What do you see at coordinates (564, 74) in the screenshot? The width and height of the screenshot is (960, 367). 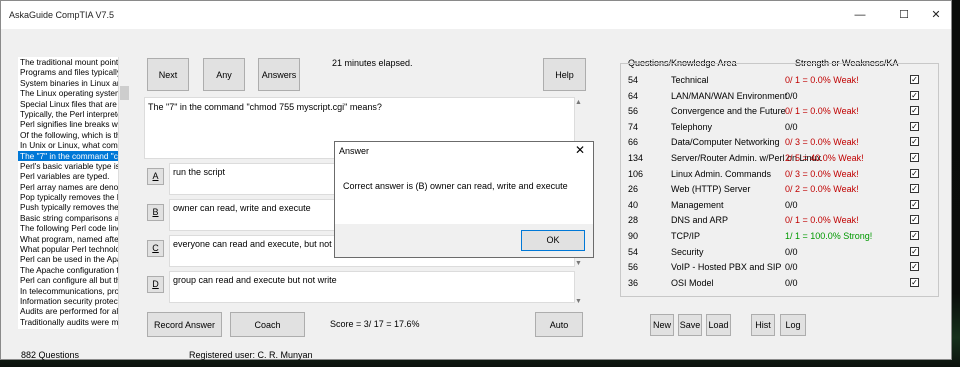 I see `help-button: Help` at bounding box center [564, 74].